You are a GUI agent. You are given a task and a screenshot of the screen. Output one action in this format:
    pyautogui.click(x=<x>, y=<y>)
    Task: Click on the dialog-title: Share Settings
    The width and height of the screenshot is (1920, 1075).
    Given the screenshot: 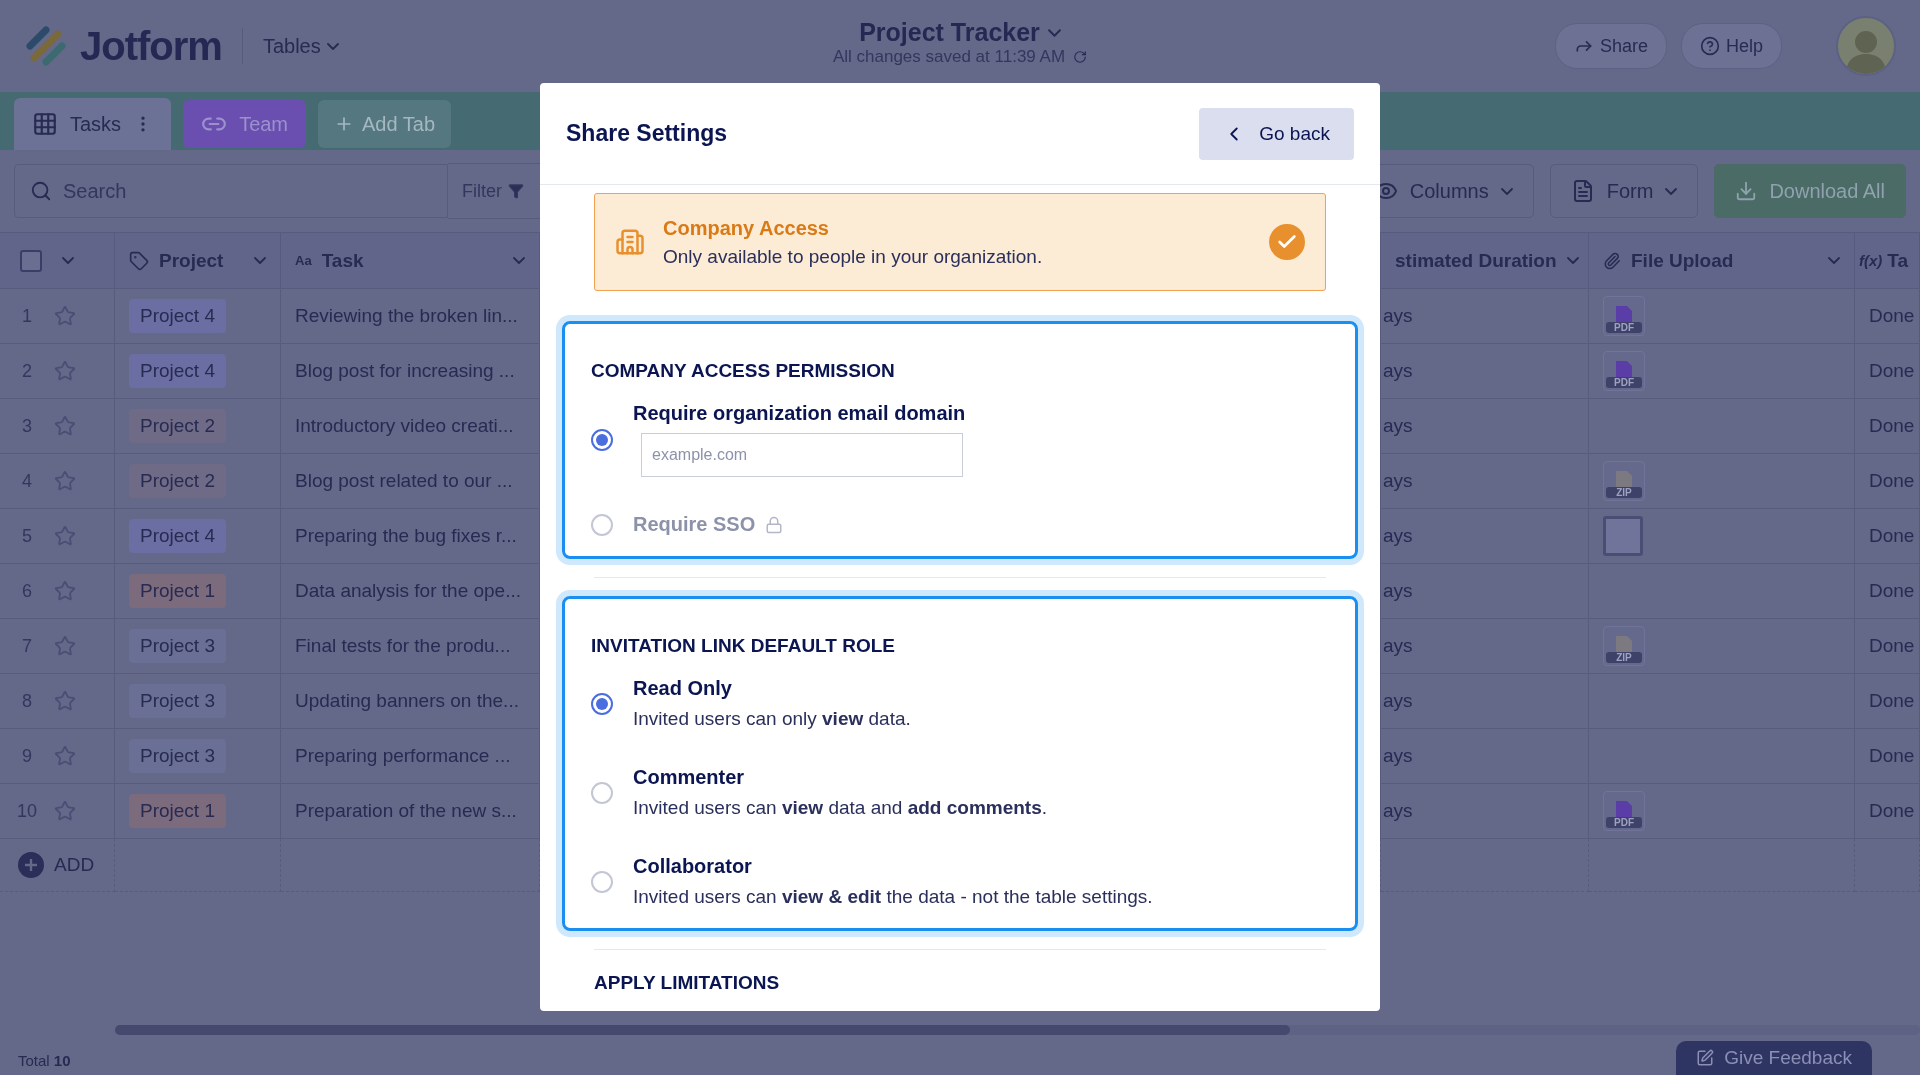 What is the action you would take?
    pyautogui.click(x=647, y=133)
    